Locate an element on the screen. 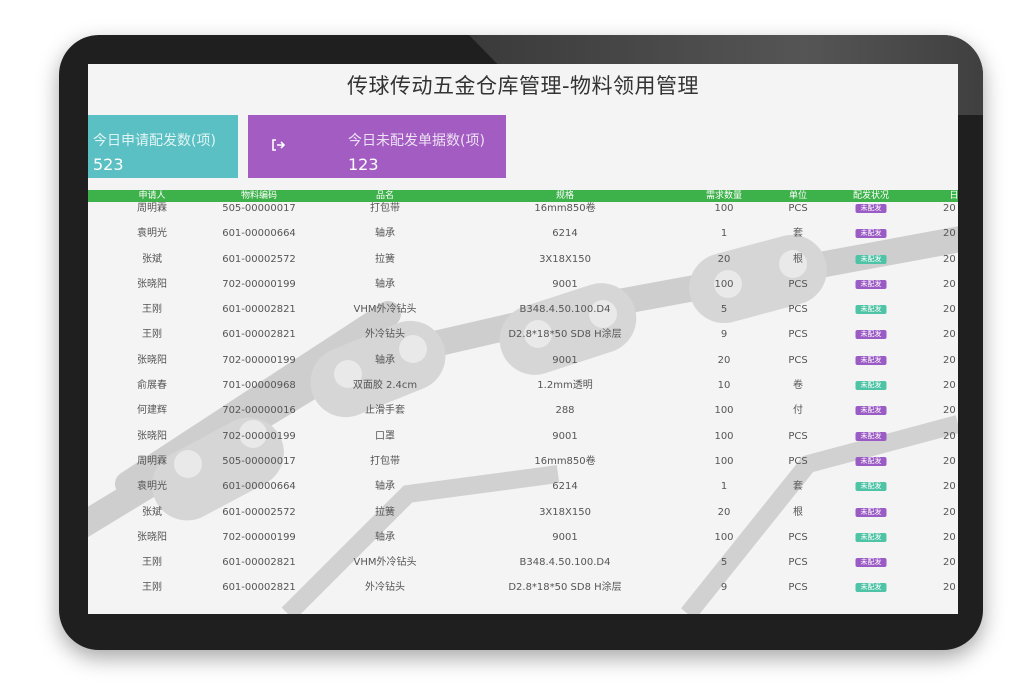  cell-qty: 10 is located at coordinates (724, 386).